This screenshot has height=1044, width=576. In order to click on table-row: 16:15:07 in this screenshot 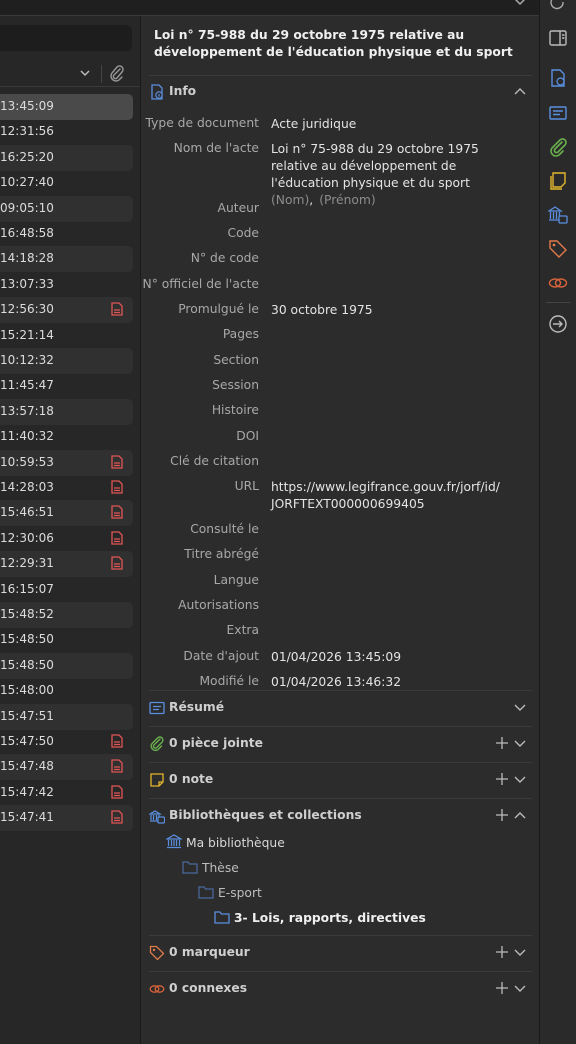, I will do `click(66, 590)`.